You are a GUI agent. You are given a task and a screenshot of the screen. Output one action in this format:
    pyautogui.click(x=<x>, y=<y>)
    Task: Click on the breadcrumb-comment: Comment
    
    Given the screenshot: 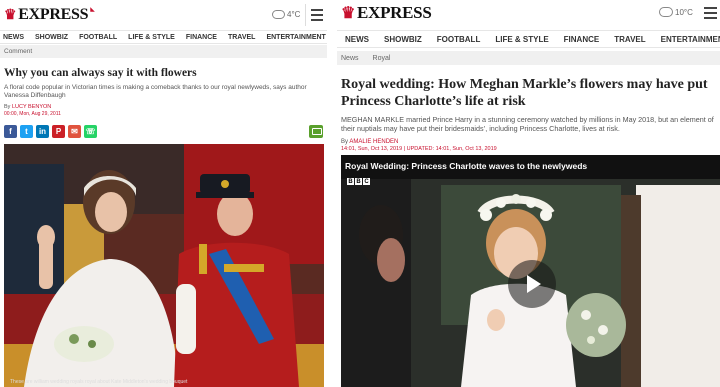 What is the action you would take?
    pyautogui.click(x=18, y=51)
    